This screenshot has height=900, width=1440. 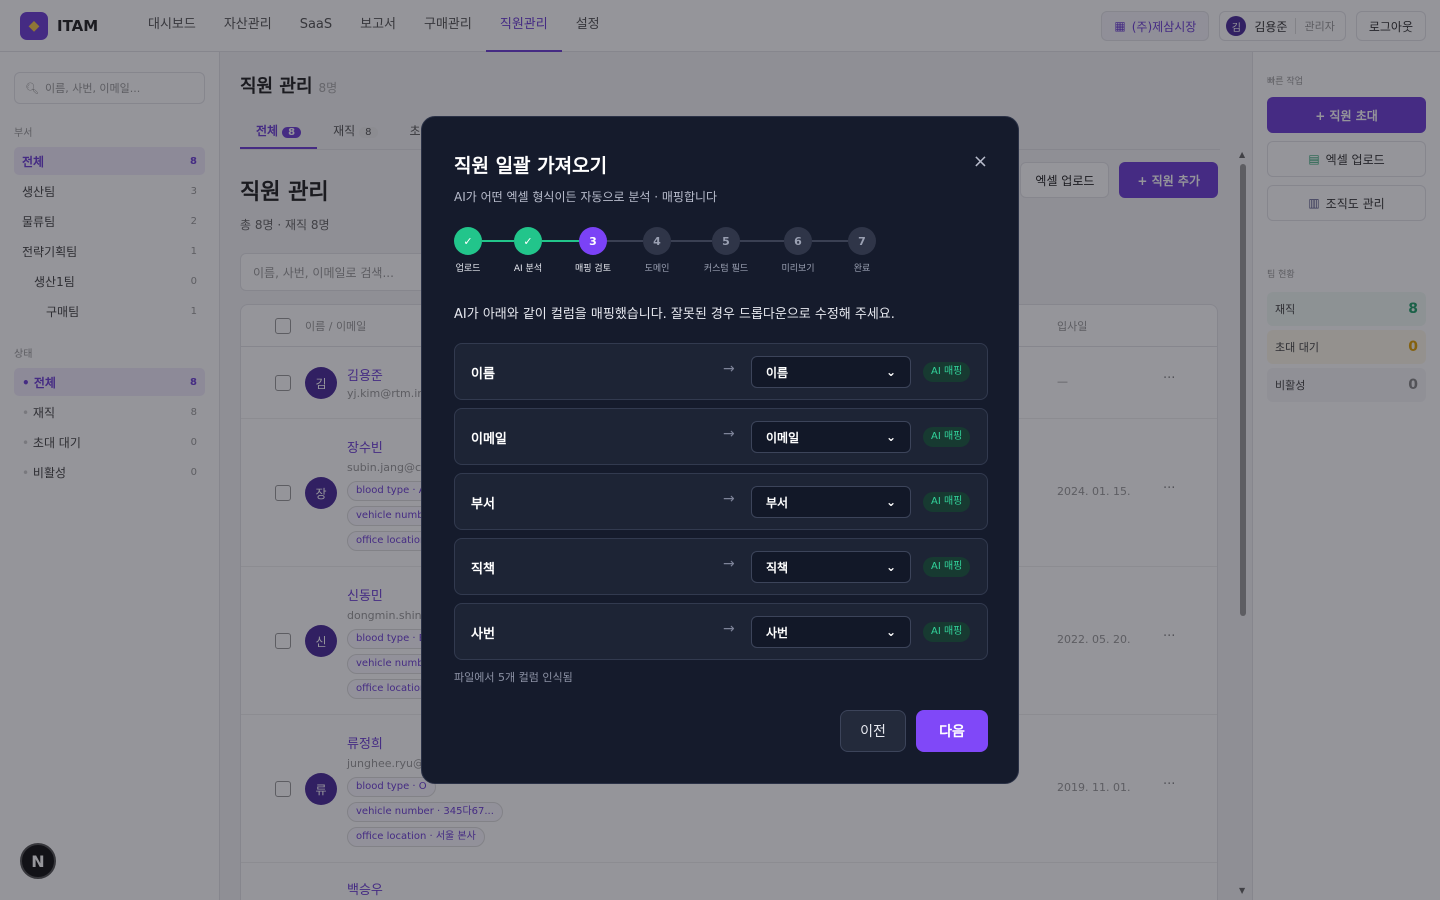 What do you see at coordinates (513, 677) in the screenshot?
I see `columns-detected-note: 파일에서 5개 컬럼 인식됨` at bounding box center [513, 677].